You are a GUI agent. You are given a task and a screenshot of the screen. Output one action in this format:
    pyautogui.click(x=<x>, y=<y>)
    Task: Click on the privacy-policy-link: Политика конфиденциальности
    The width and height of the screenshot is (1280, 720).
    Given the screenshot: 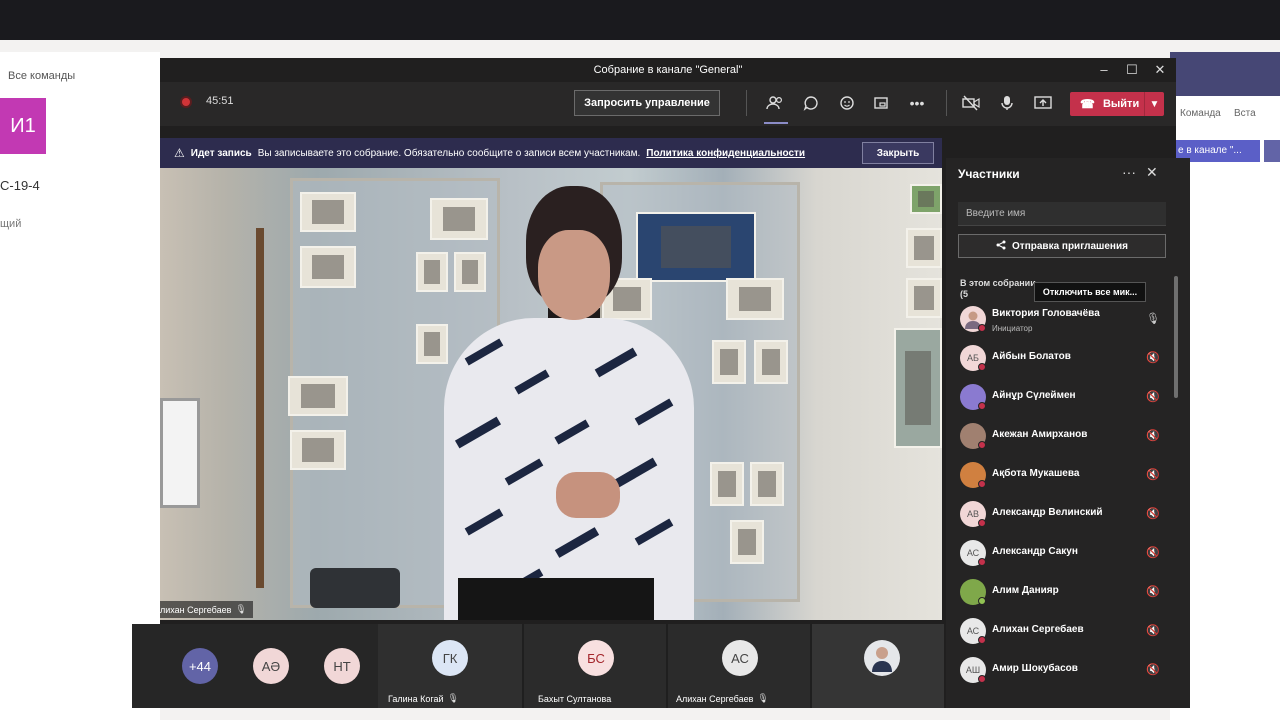 What is the action you would take?
    pyautogui.click(x=725, y=153)
    